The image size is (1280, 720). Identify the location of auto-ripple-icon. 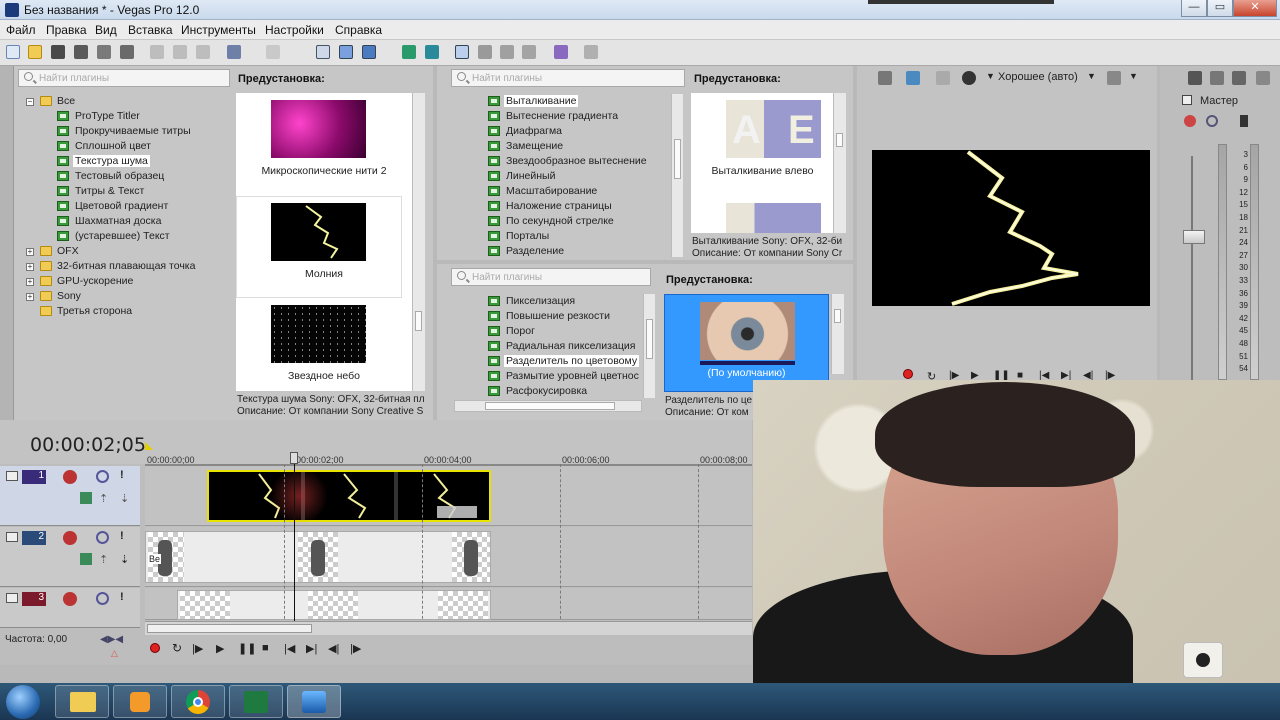
(346, 52).